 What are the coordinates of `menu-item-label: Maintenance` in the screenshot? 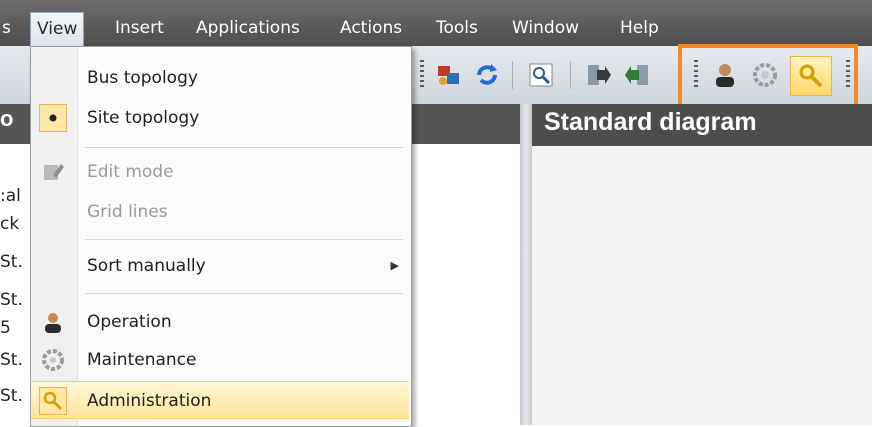 It's located at (142, 360).